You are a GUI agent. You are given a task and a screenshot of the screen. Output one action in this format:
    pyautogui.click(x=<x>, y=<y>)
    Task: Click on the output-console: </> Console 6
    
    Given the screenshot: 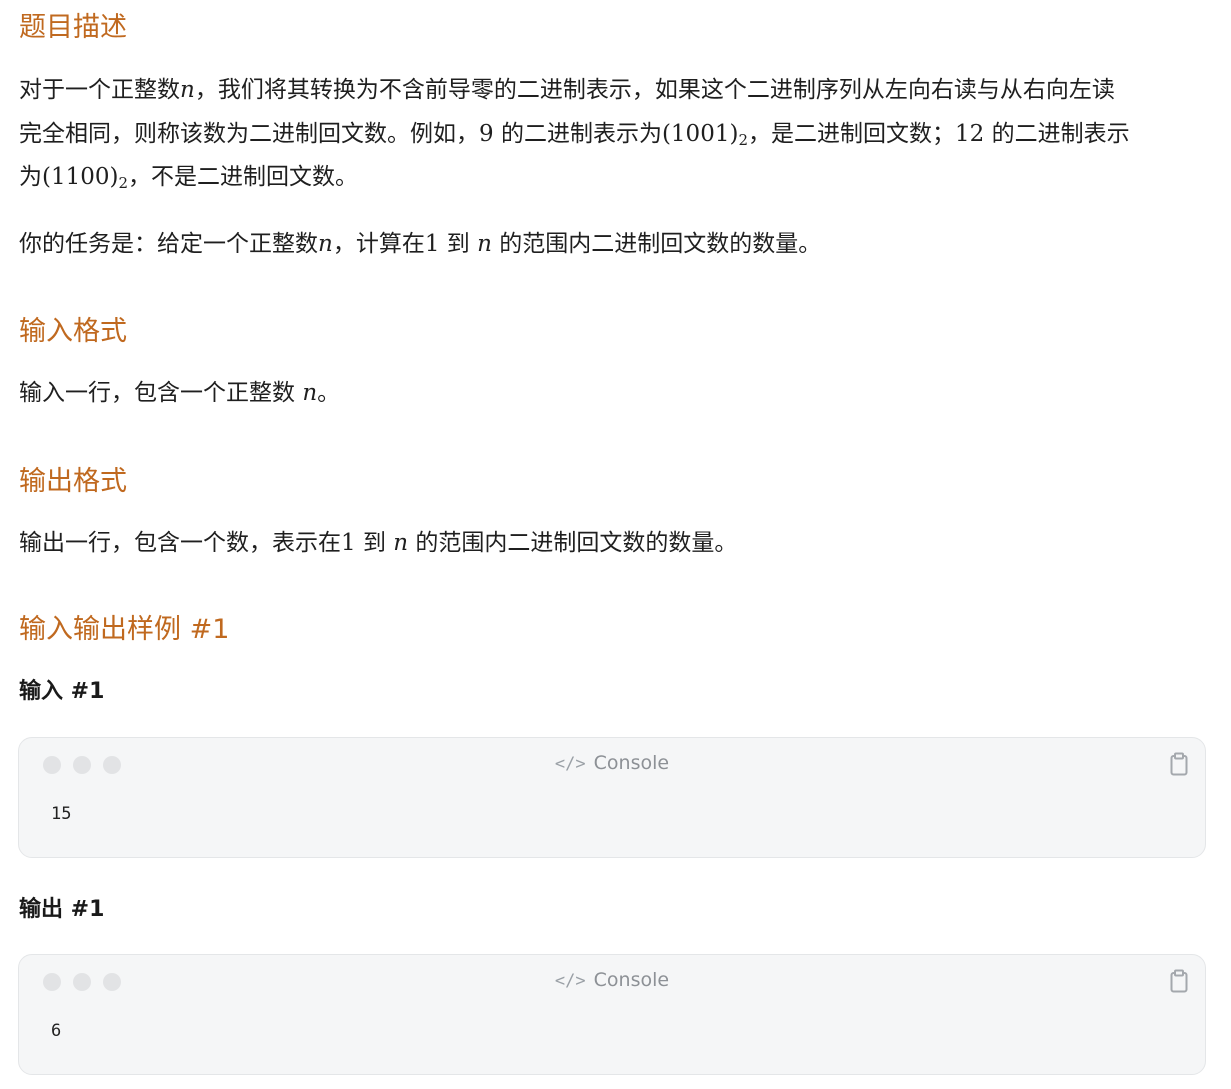 What is the action you would take?
    pyautogui.click(x=612, y=1014)
    